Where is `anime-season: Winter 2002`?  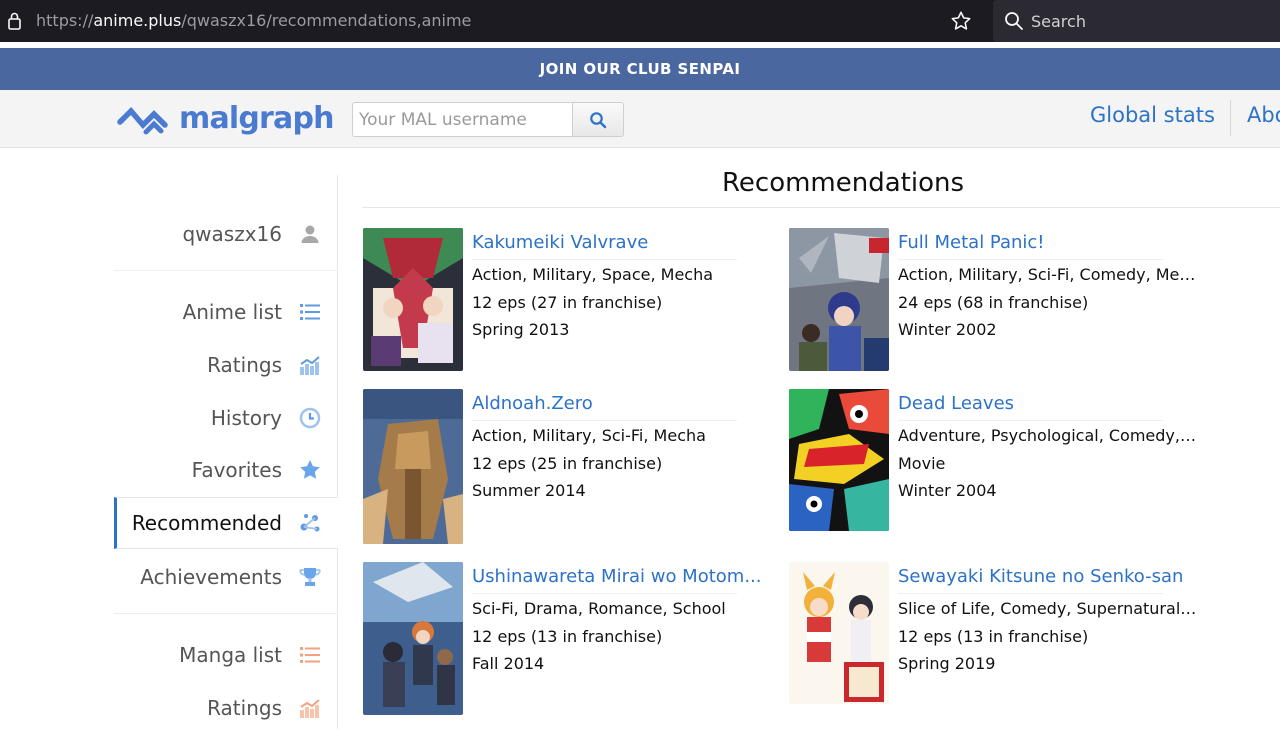
anime-season: Winter 2002 is located at coordinates (947, 329).